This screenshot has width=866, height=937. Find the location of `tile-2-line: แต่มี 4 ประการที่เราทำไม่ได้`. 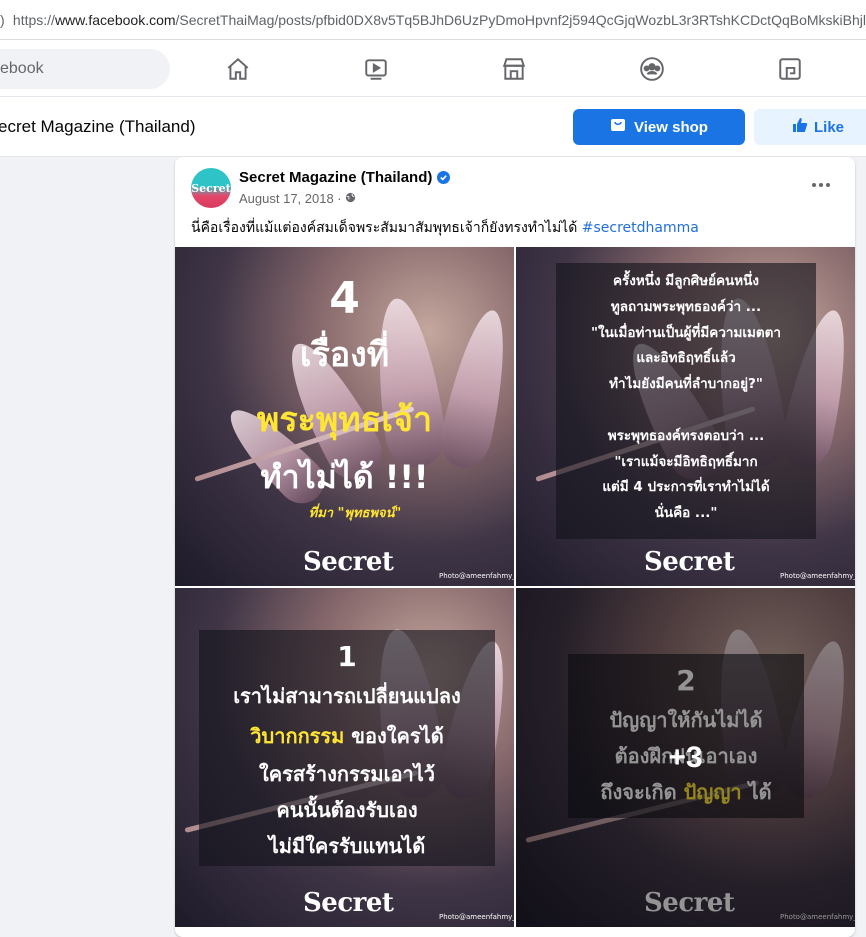

tile-2-line: แต่มี 4 ประการที่เราทำไม่ได้ is located at coordinates (686, 487).